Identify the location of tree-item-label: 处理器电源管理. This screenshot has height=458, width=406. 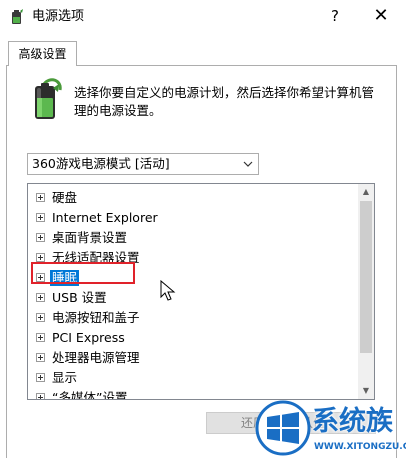
(96, 357).